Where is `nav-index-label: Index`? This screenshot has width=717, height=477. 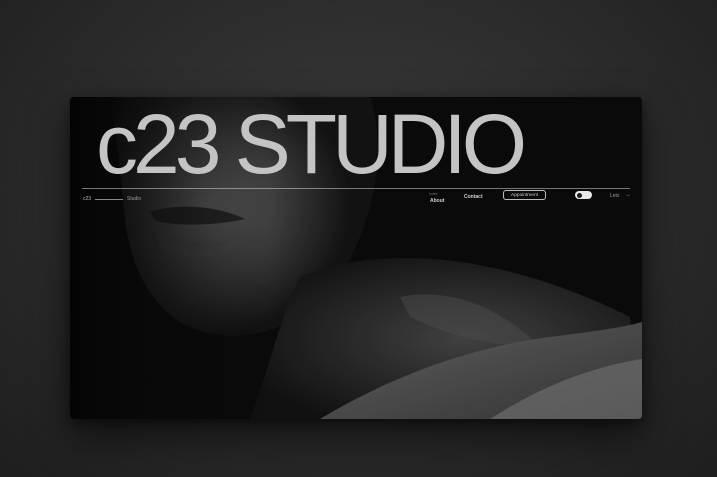 nav-index-label: Index is located at coordinates (433, 194).